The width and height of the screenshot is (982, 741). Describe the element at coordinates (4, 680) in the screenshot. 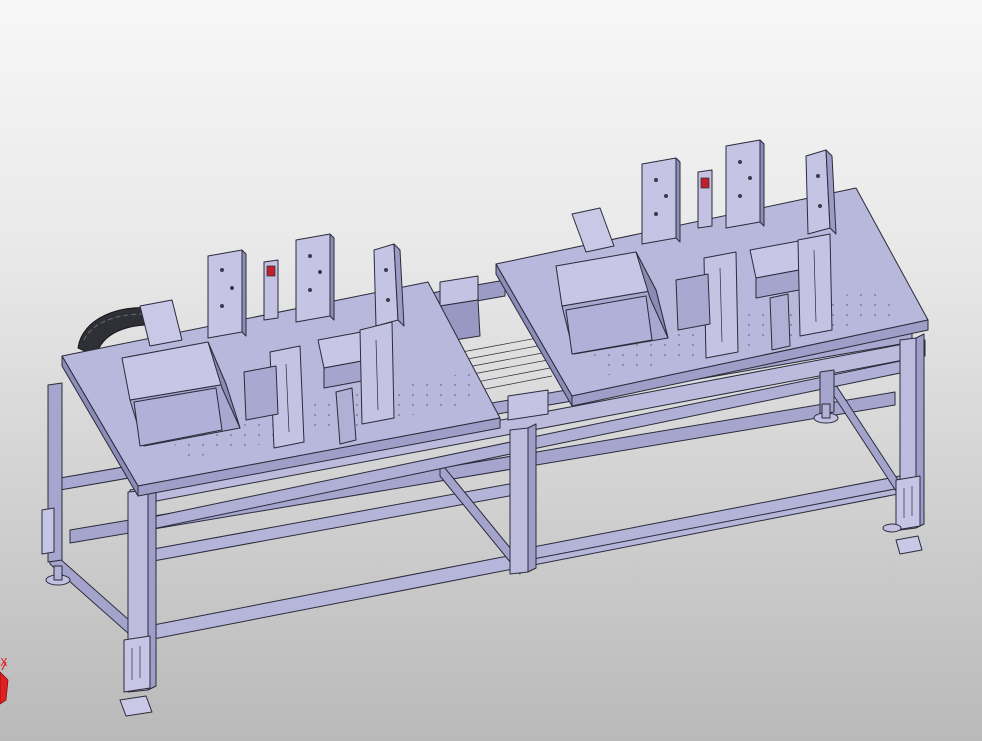

I see `coordinate-triad: X` at that location.